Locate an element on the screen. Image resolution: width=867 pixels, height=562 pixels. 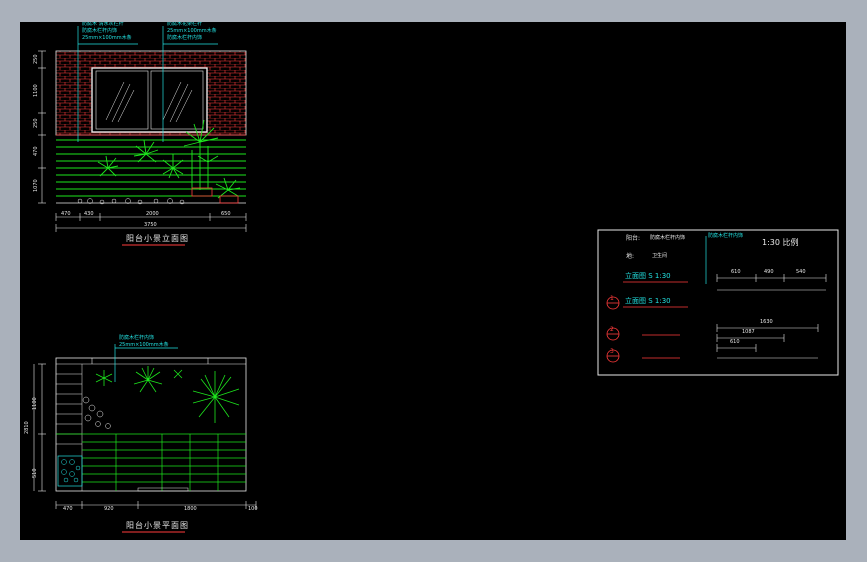
plan-note-2: 25mm×100mm木条 is located at coordinates (144, 345).